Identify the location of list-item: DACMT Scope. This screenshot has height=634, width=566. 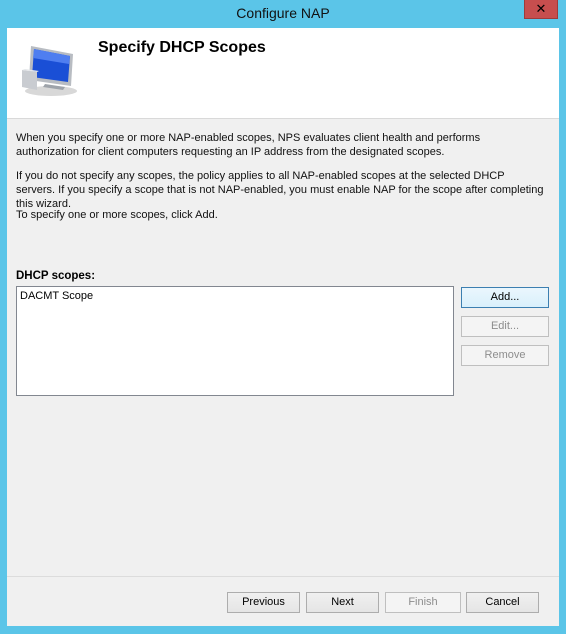
(56, 296).